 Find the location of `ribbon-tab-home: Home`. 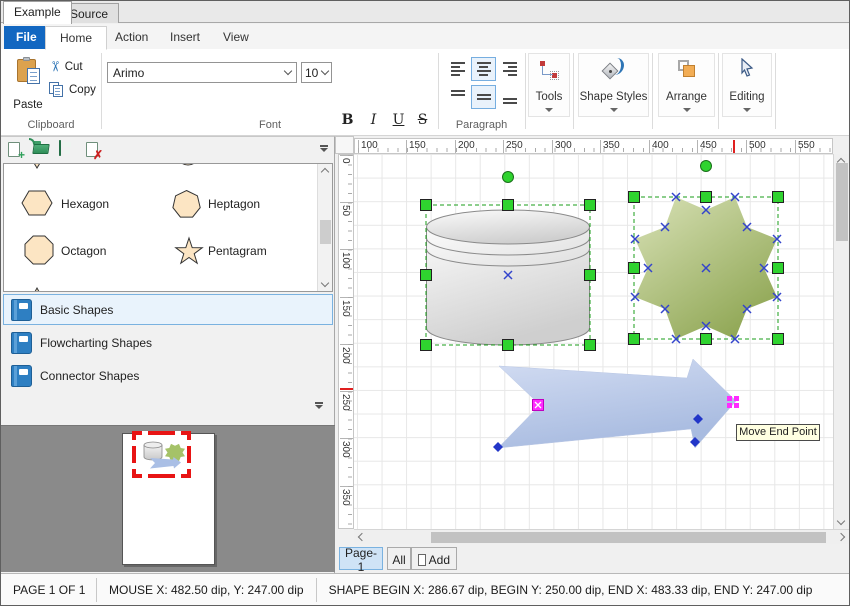

ribbon-tab-home: Home is located at coordinates (76, 38).